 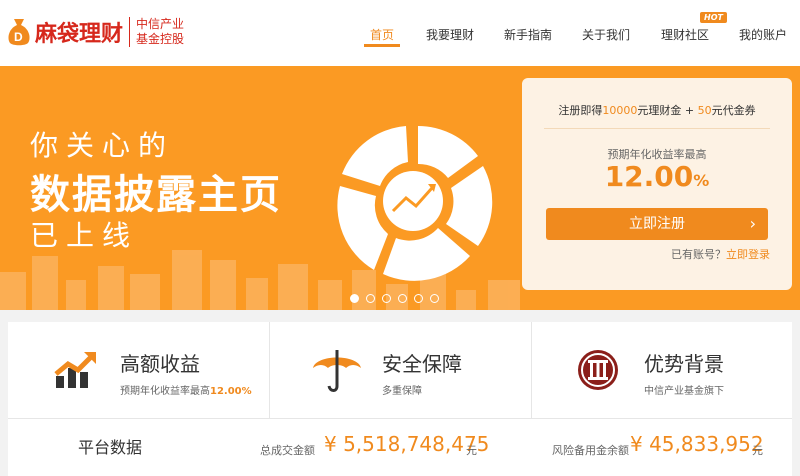 I want to click on banner-headline-2: 数据披露主页, so click(x=156, y=195).